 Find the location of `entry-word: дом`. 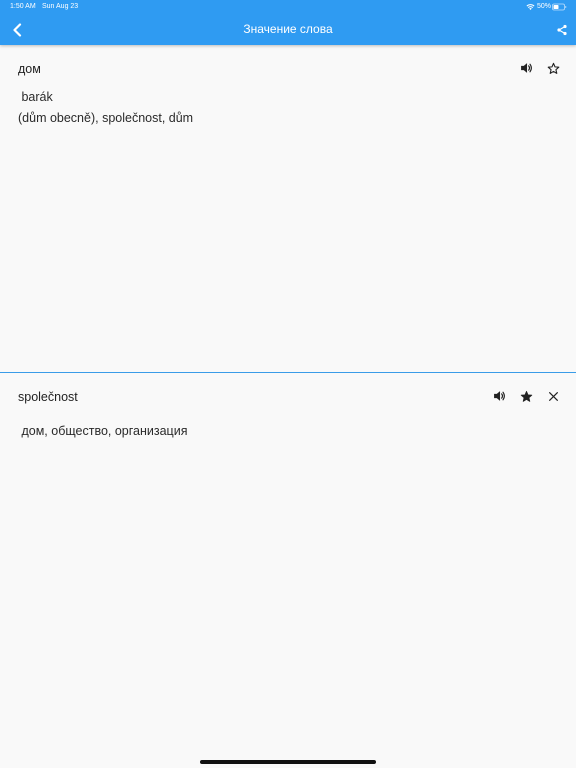

entry-word: дом is located at coordinates (29, 69).